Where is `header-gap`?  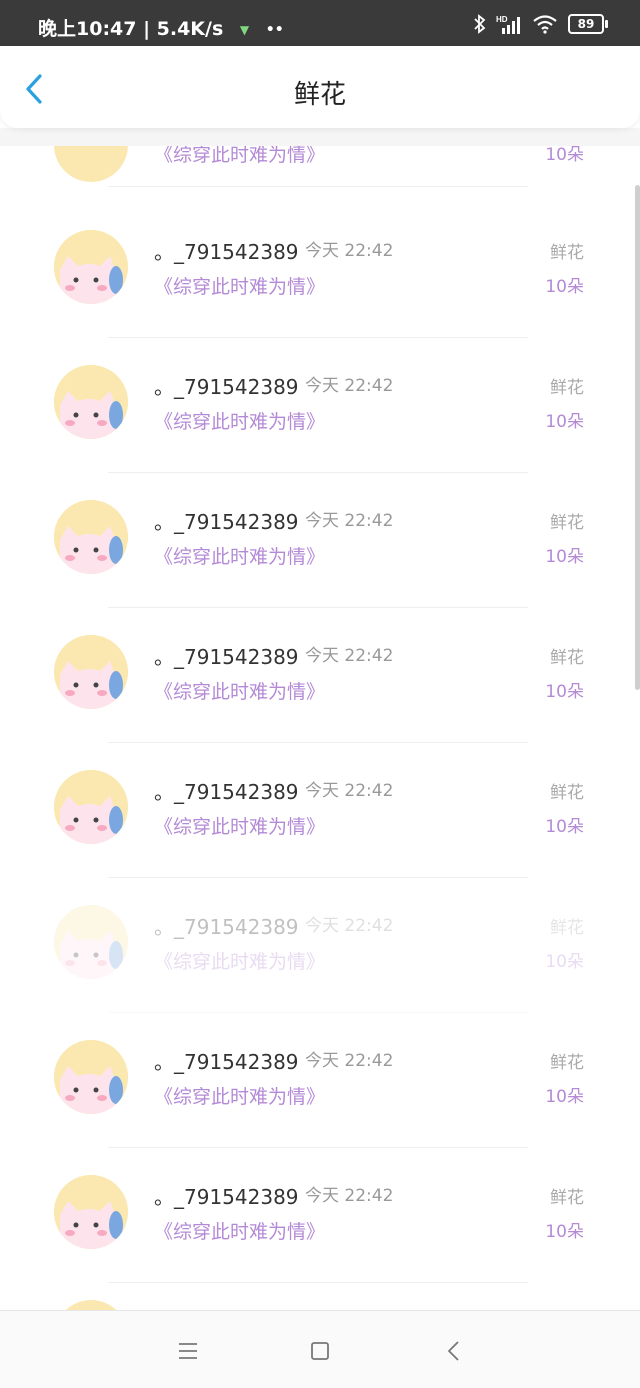
header-gap is located at coordinates (320, 137).